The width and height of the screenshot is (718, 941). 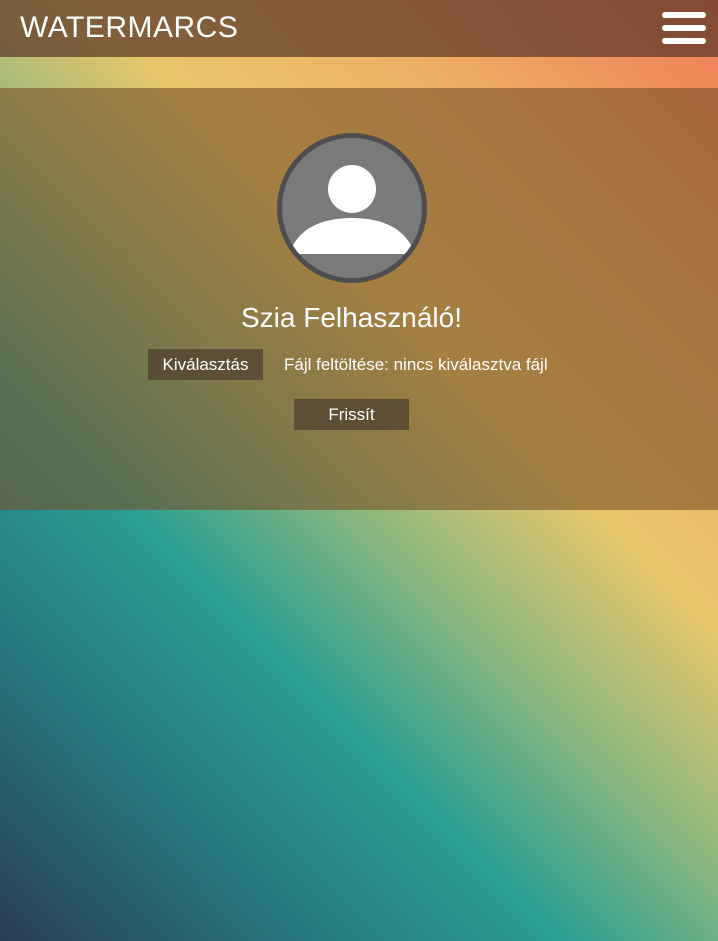 I want to click on app-brand-title: WATERMARCS, so click(x=129, y=28).